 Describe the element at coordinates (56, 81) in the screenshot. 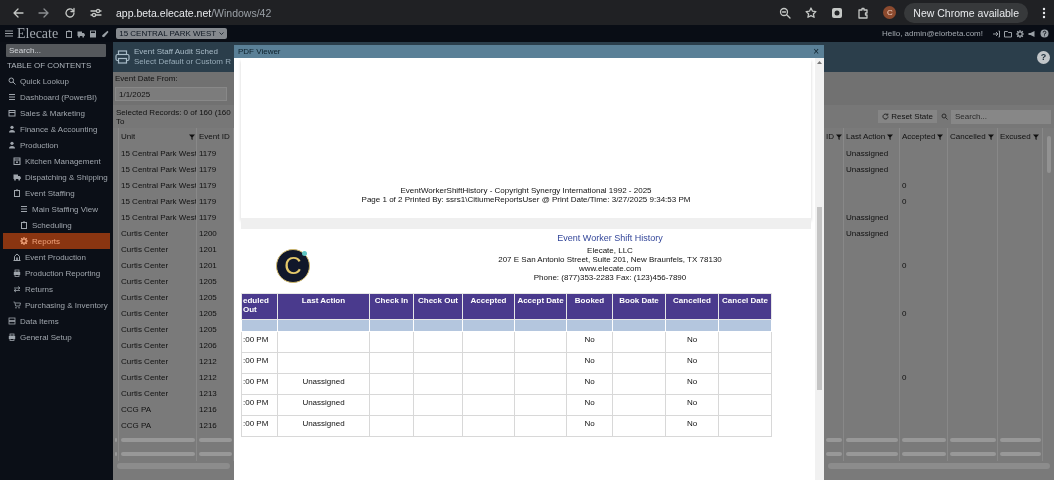

I see `sidebar-item: Quick Lookup` at that location.